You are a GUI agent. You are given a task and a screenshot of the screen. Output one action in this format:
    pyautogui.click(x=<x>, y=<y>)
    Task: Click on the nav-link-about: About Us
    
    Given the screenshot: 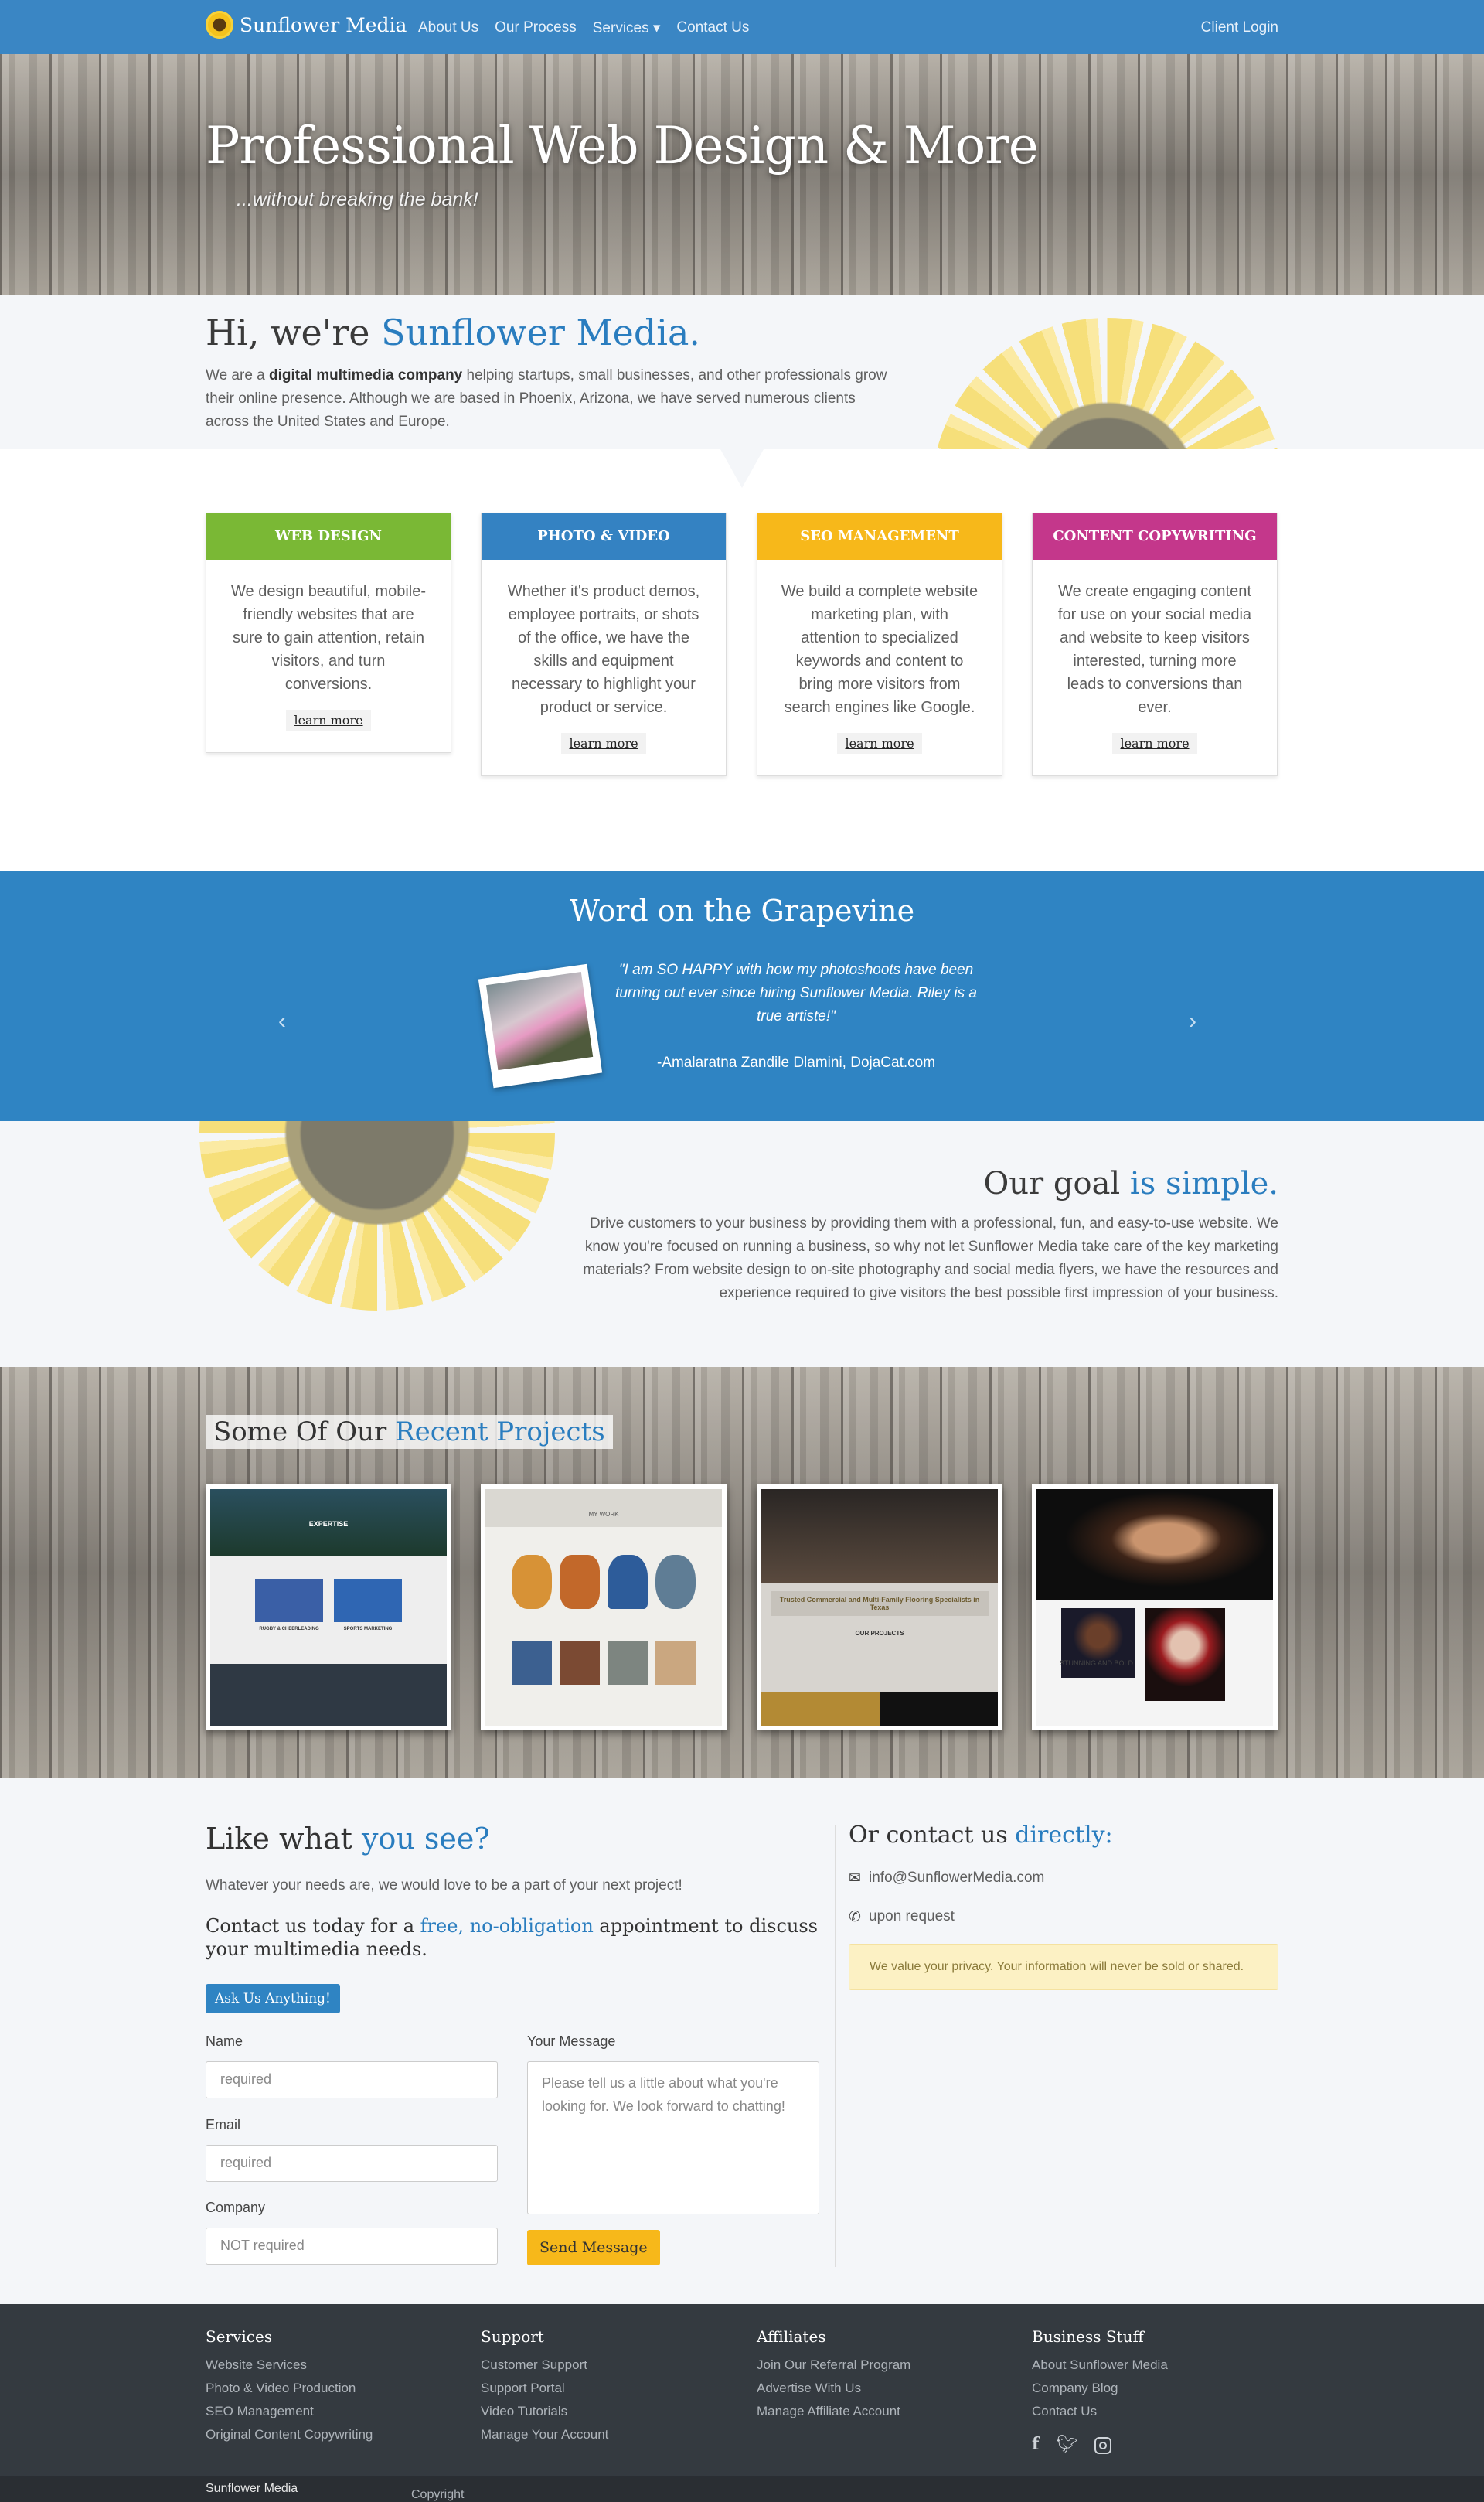 What is the action you would take?
    pyautogui.click(x=448, y=28)
    